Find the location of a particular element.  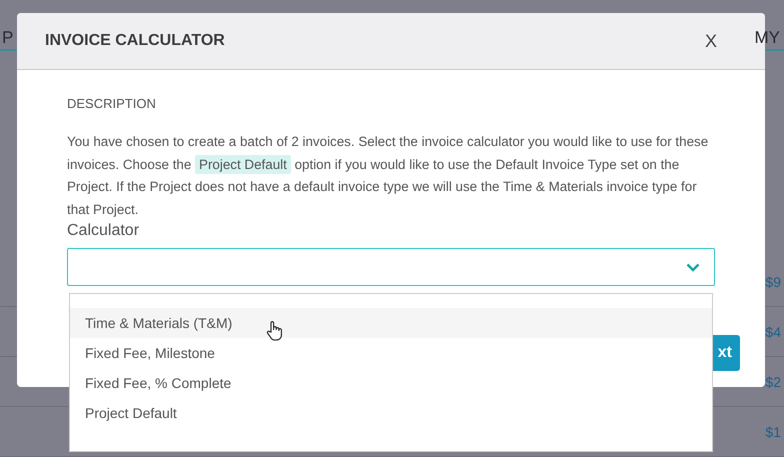

close-button: X is located at coordinates (710, 41).